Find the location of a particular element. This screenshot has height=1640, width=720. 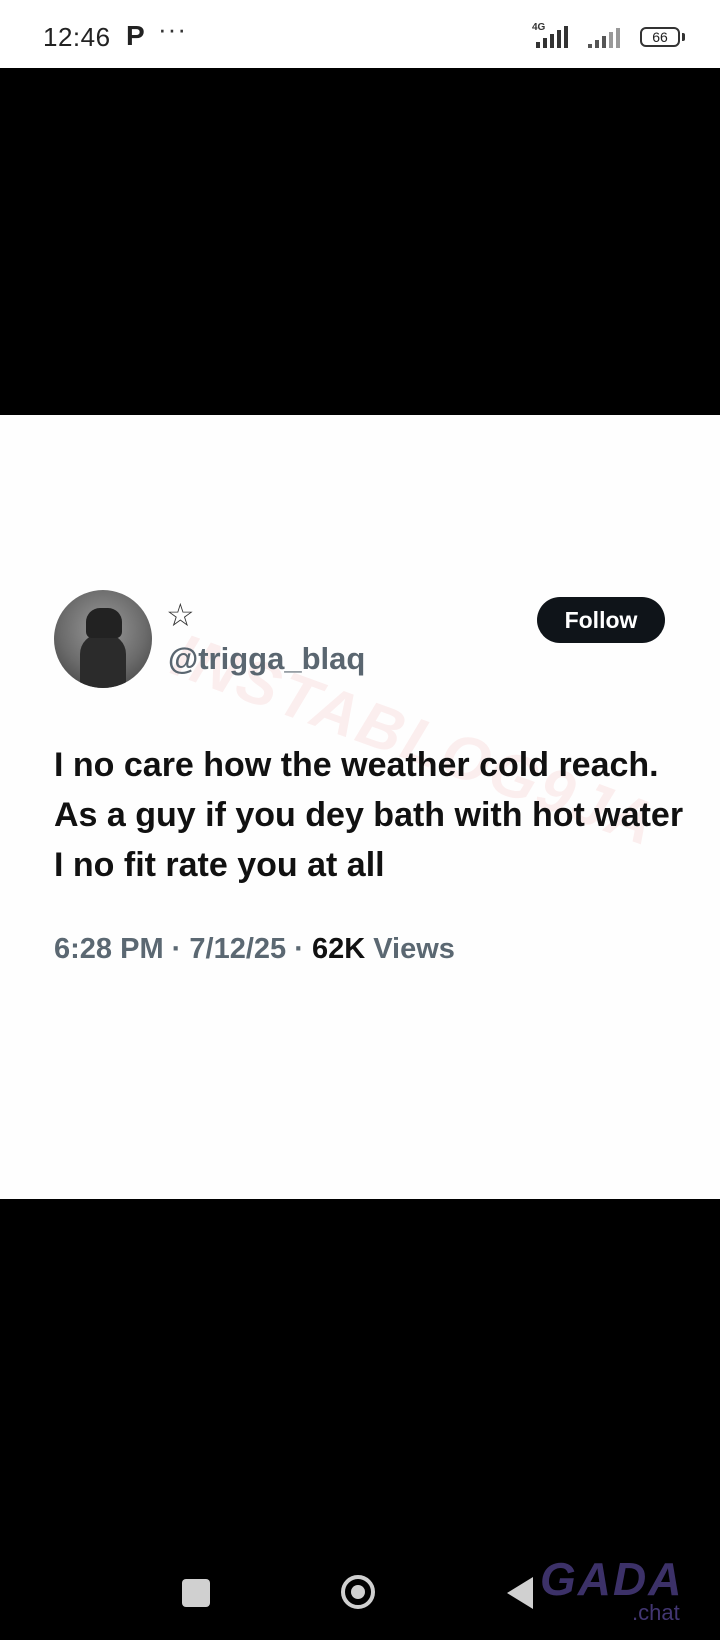

battery-icon: 66 is located at coordinates (660, 37).